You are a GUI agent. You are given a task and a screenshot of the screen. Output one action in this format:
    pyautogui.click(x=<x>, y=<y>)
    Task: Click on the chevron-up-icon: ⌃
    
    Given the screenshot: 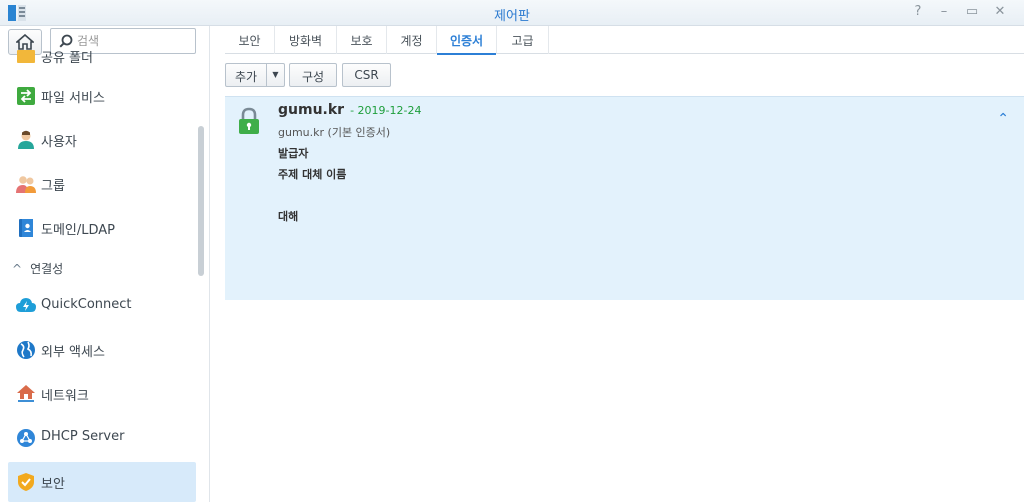 What is the action you would take?
    pyautogui.click(x=1003, y=119)
    